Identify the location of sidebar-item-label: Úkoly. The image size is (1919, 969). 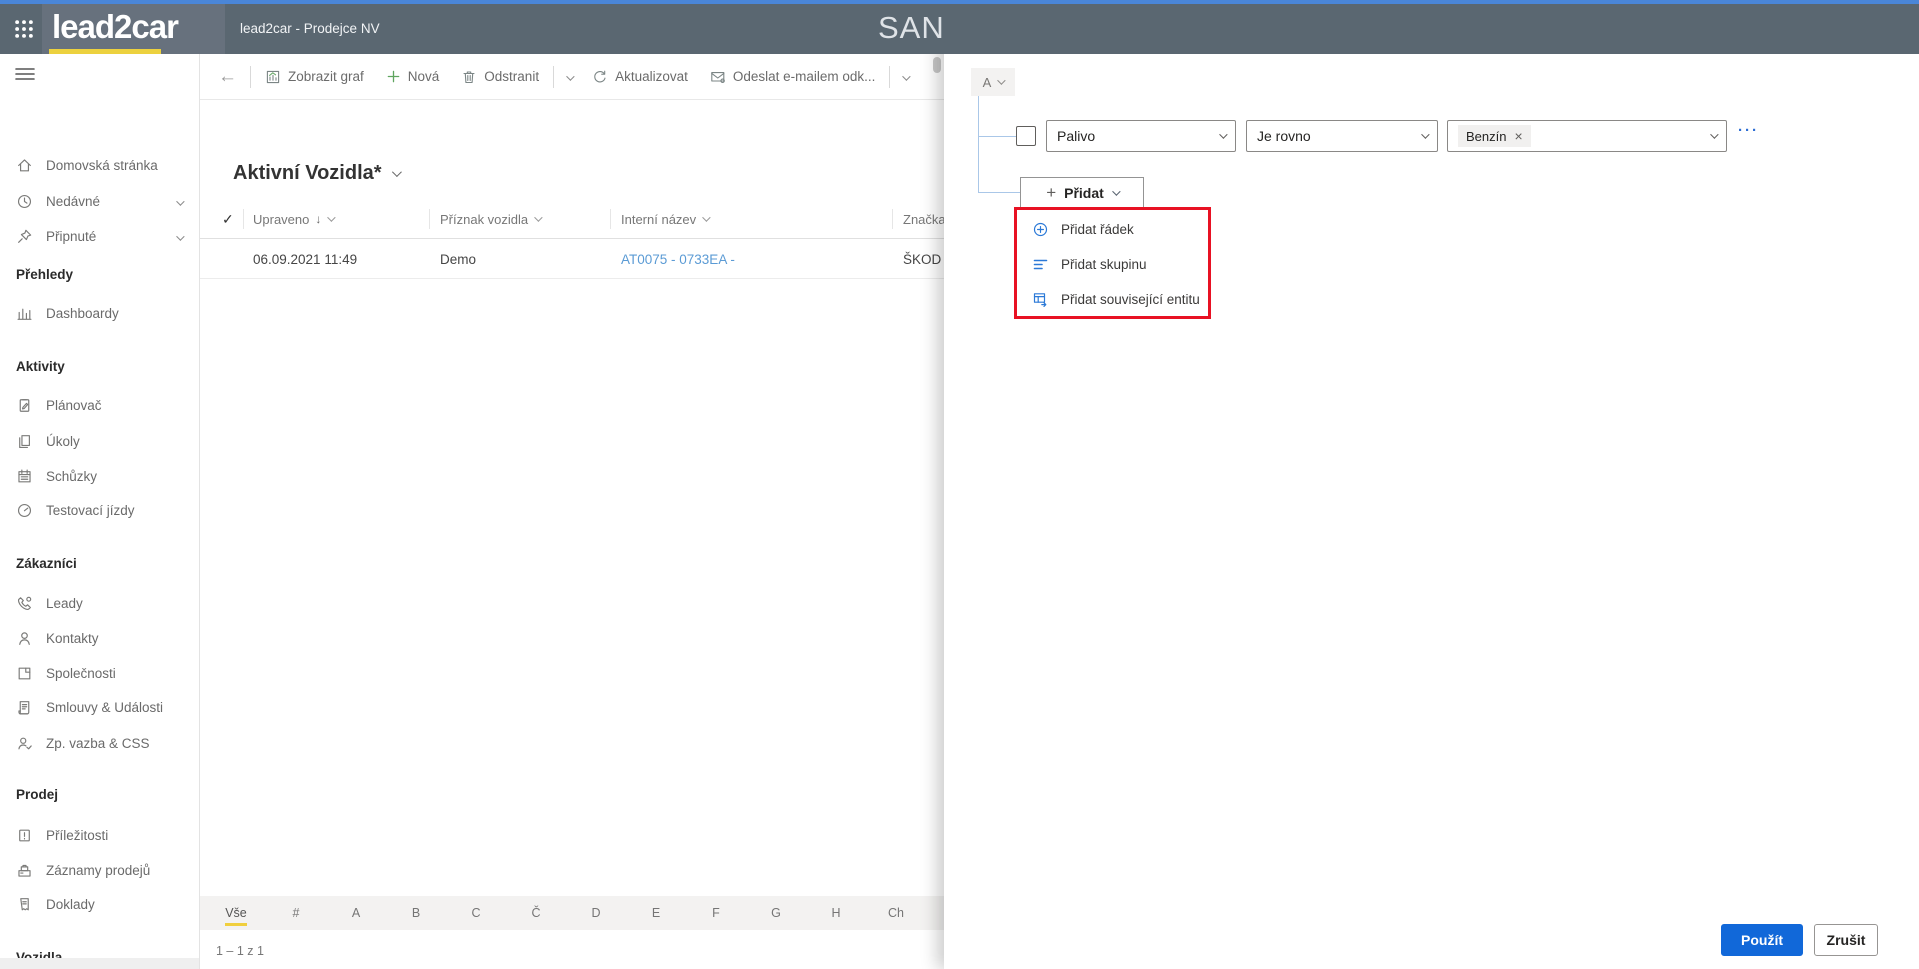
(63, 441).